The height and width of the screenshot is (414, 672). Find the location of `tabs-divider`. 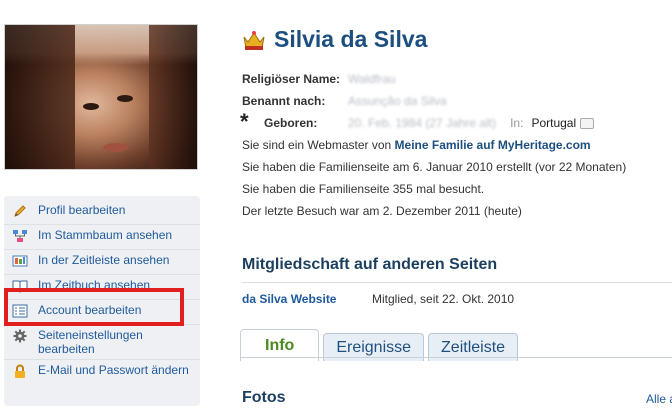

tabs-divider is located at coordinates (456, 357).